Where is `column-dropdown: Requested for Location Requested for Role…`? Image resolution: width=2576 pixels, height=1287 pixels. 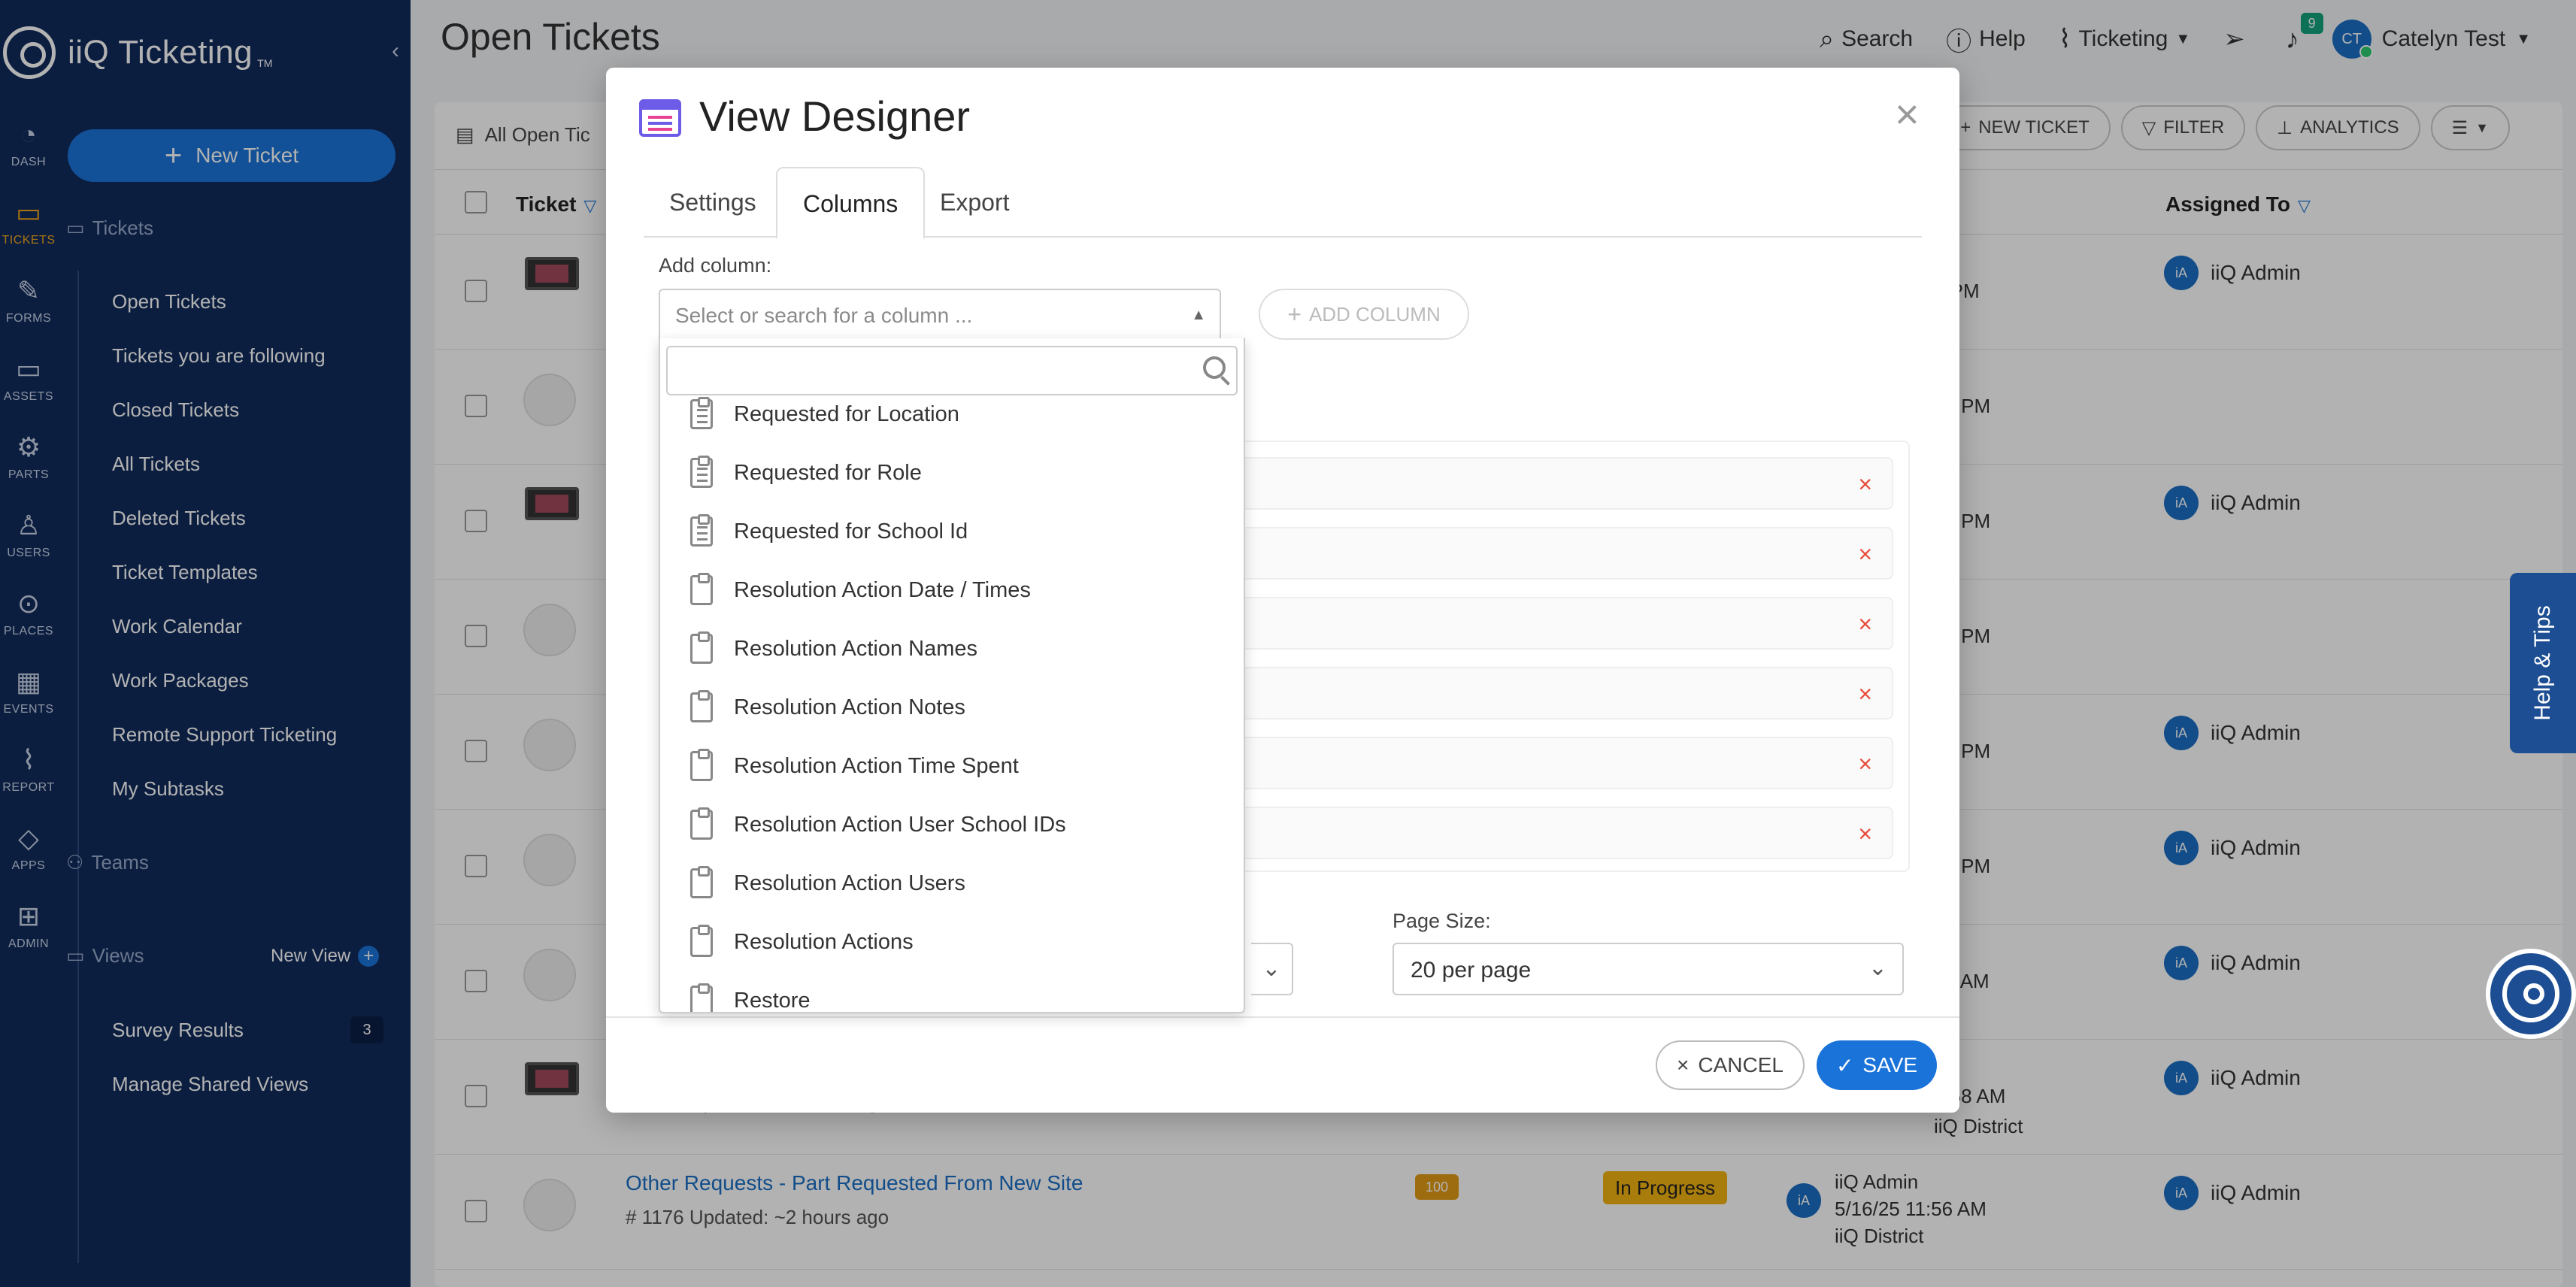
column-dropdown: Requested for Location Requested for Role… is located at coordinates (952, 675).